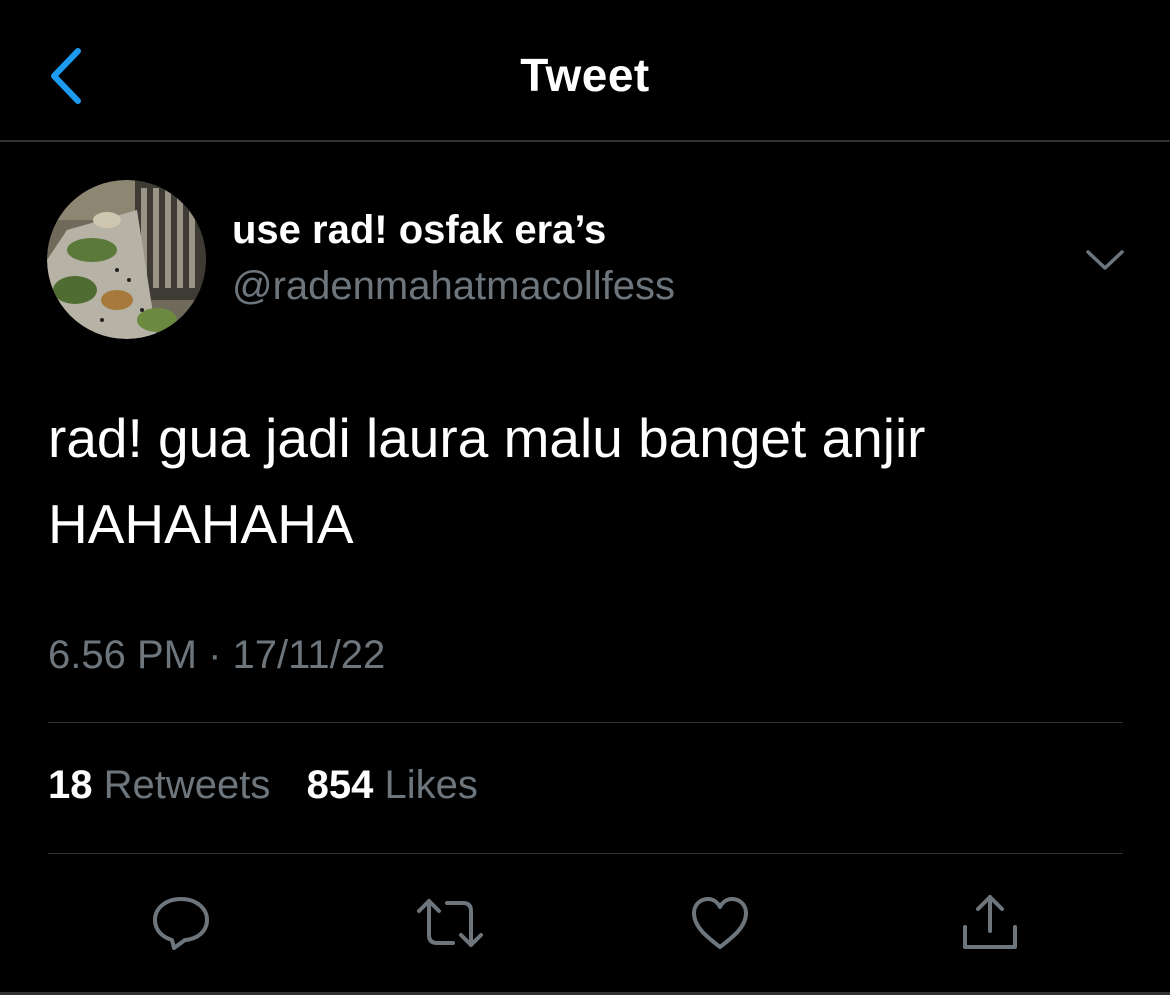 This screenshot has height=995, width=1170. Describe the element at coordinates (340, 785) in the screenshot. I see `likes-count: 854` at that location.